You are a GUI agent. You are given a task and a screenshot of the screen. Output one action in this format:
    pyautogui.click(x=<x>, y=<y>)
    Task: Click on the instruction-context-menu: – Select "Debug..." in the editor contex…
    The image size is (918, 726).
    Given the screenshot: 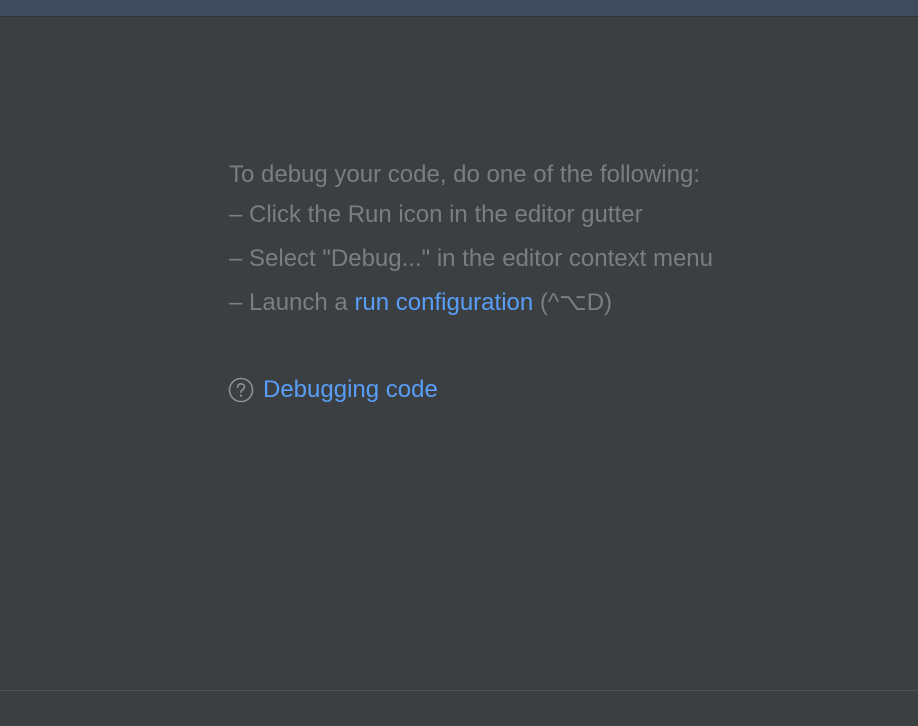 What is the action you would take?
    pyautogui.click(x=471, y=258)
    